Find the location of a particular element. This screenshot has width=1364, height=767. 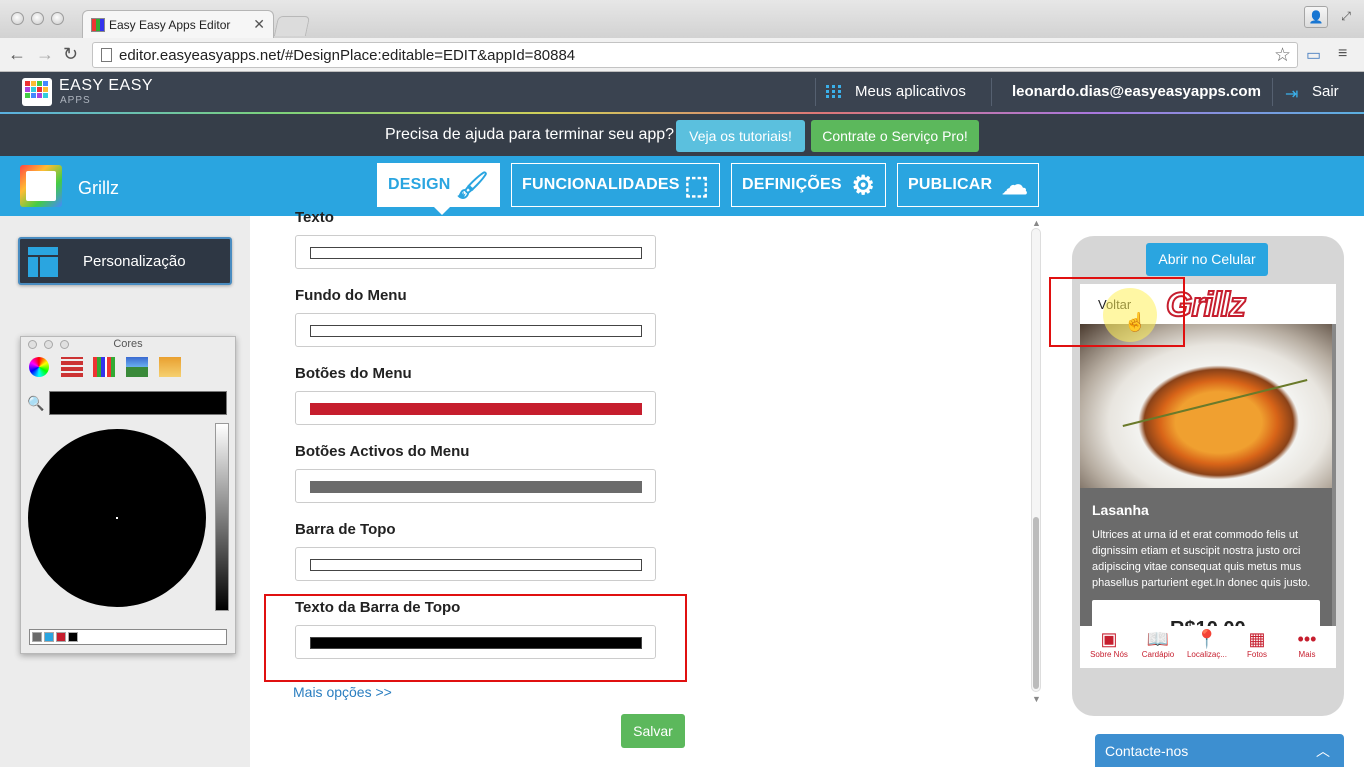

tab-design: DESIGN 🖌 is located at coordinates (438, 189).